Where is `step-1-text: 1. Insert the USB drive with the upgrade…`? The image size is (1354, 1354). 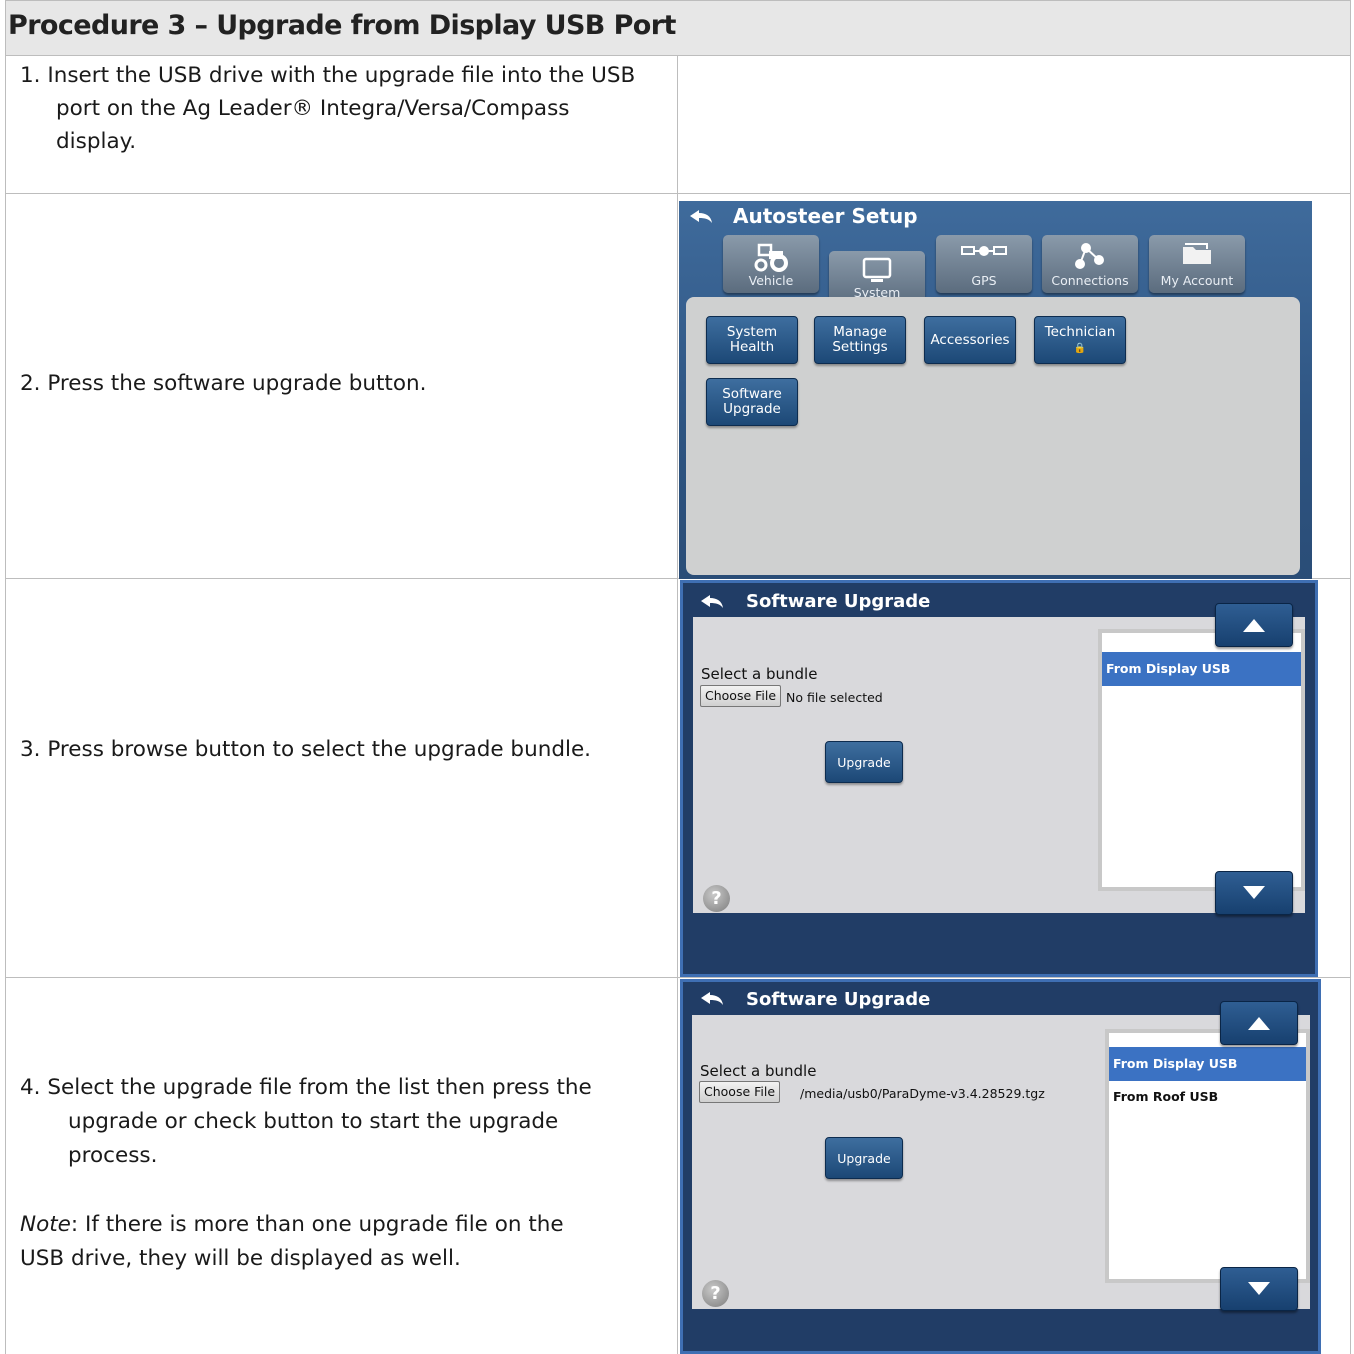
step-1-text: 1. Insert the USB drive with the upgrade… is located at coordinates (327, 108).